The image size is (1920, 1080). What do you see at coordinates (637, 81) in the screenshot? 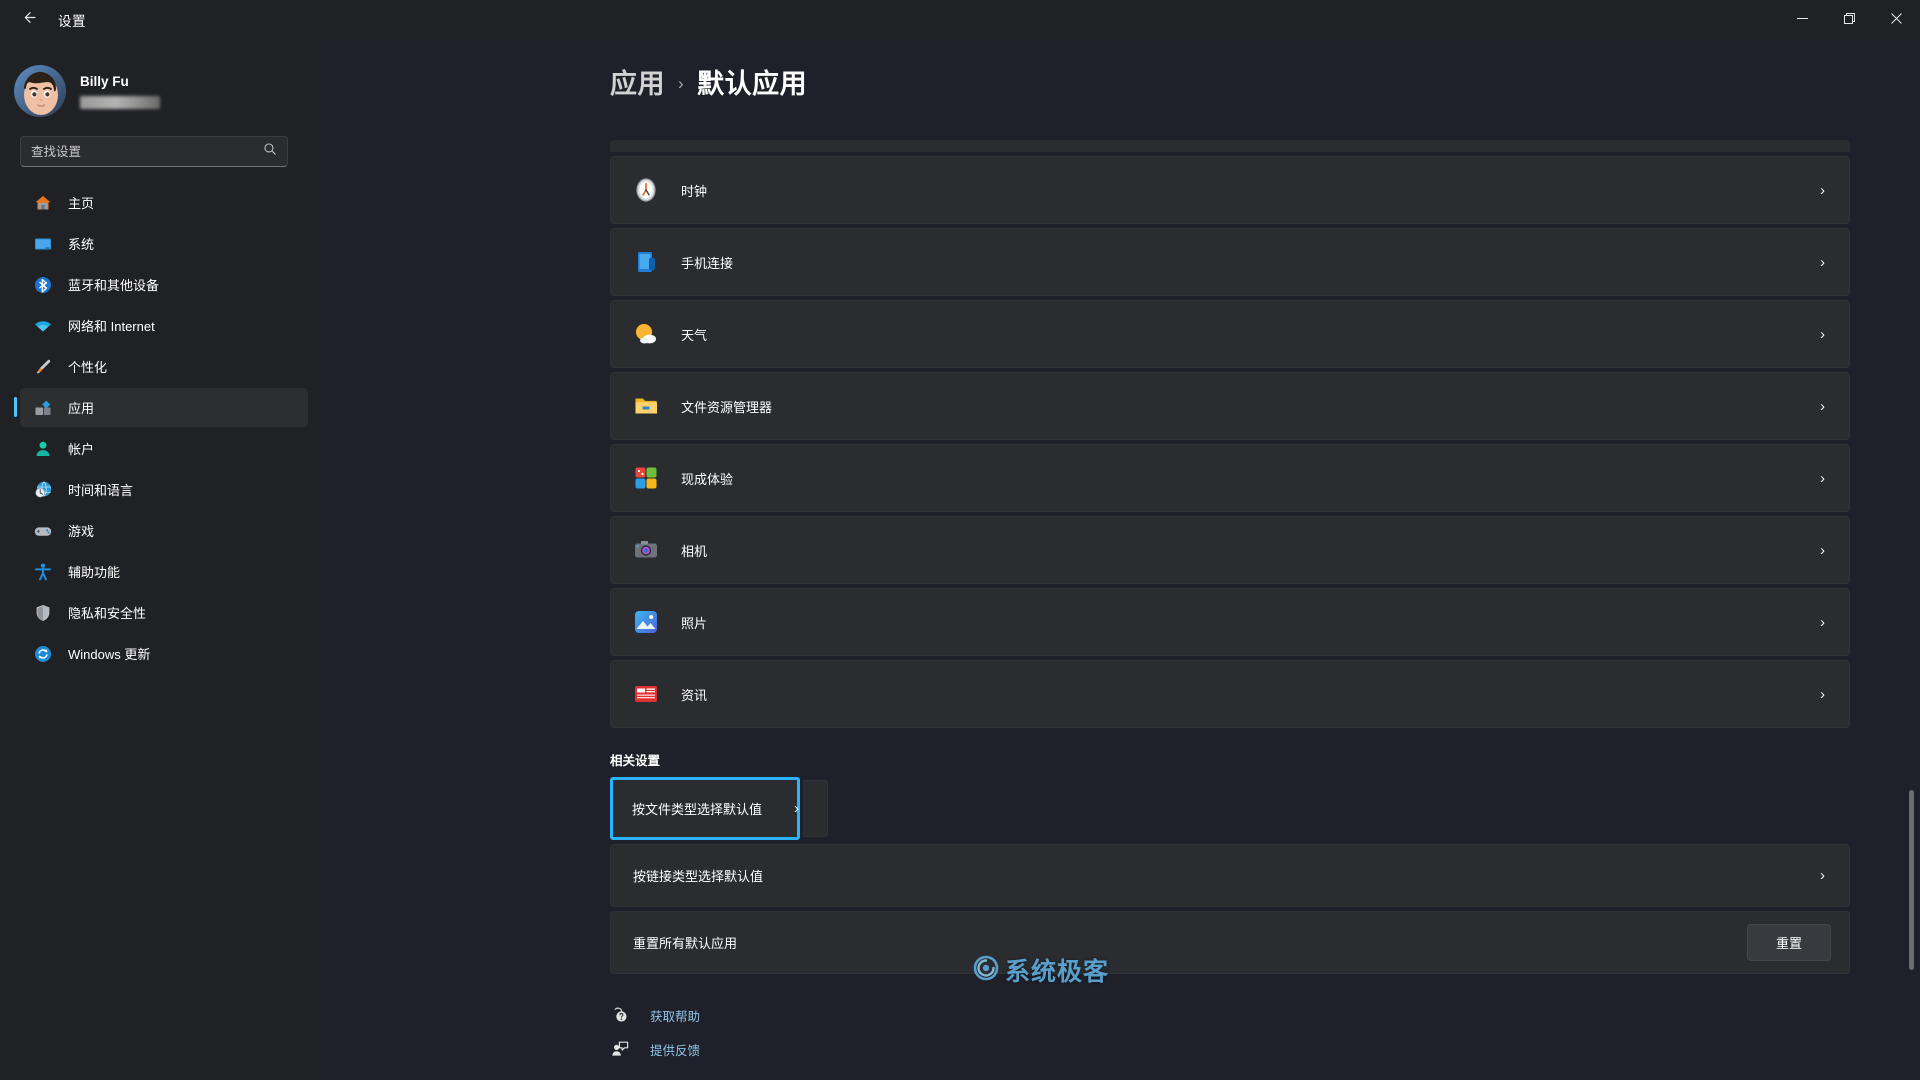
I see `breadcrumb-parent: 应用` at bounding box center [637, 81].